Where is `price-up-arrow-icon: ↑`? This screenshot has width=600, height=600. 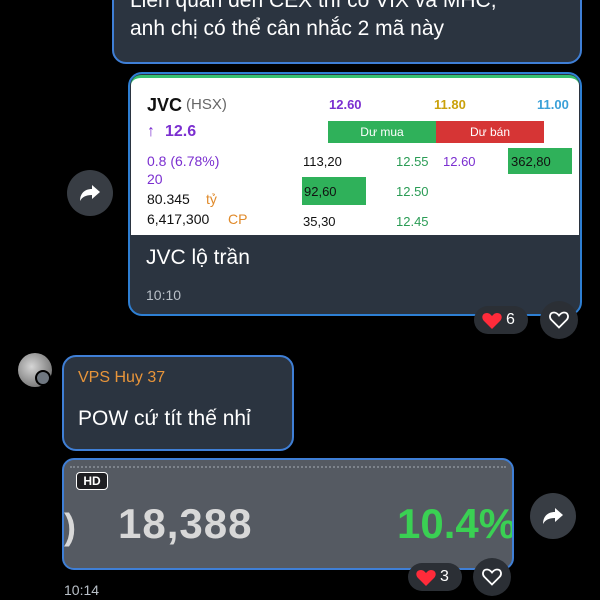
price-up-arrow-icon: ↑ is located at coordinates (151, 131).